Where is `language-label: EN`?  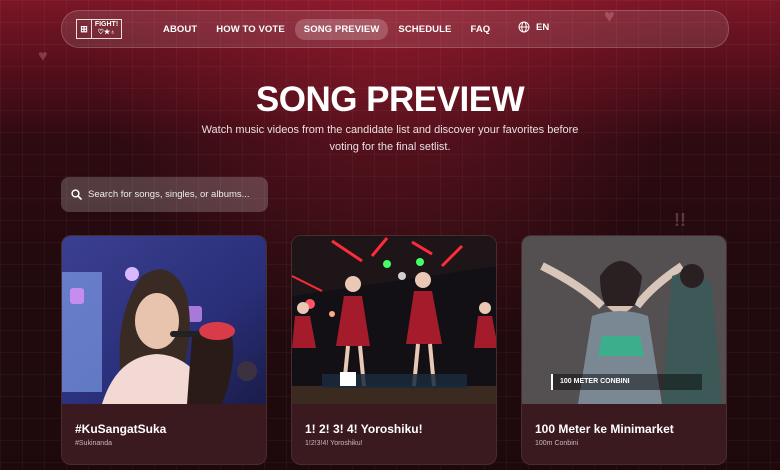
language-label: EN is located at coordinates (543, 27).